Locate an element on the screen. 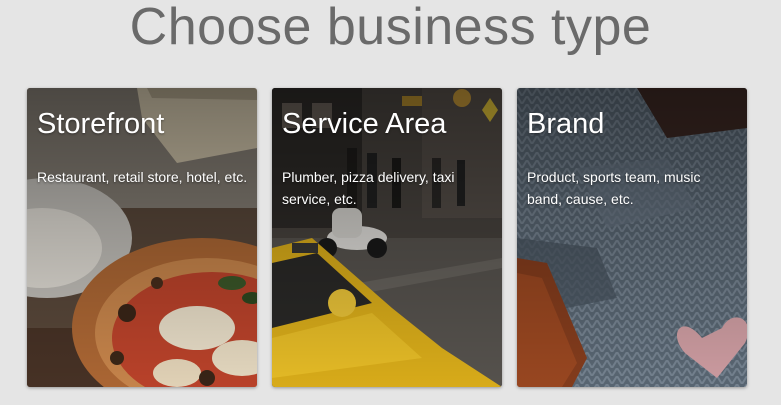  brand-title: Brand is located at coordinates (566, 124).